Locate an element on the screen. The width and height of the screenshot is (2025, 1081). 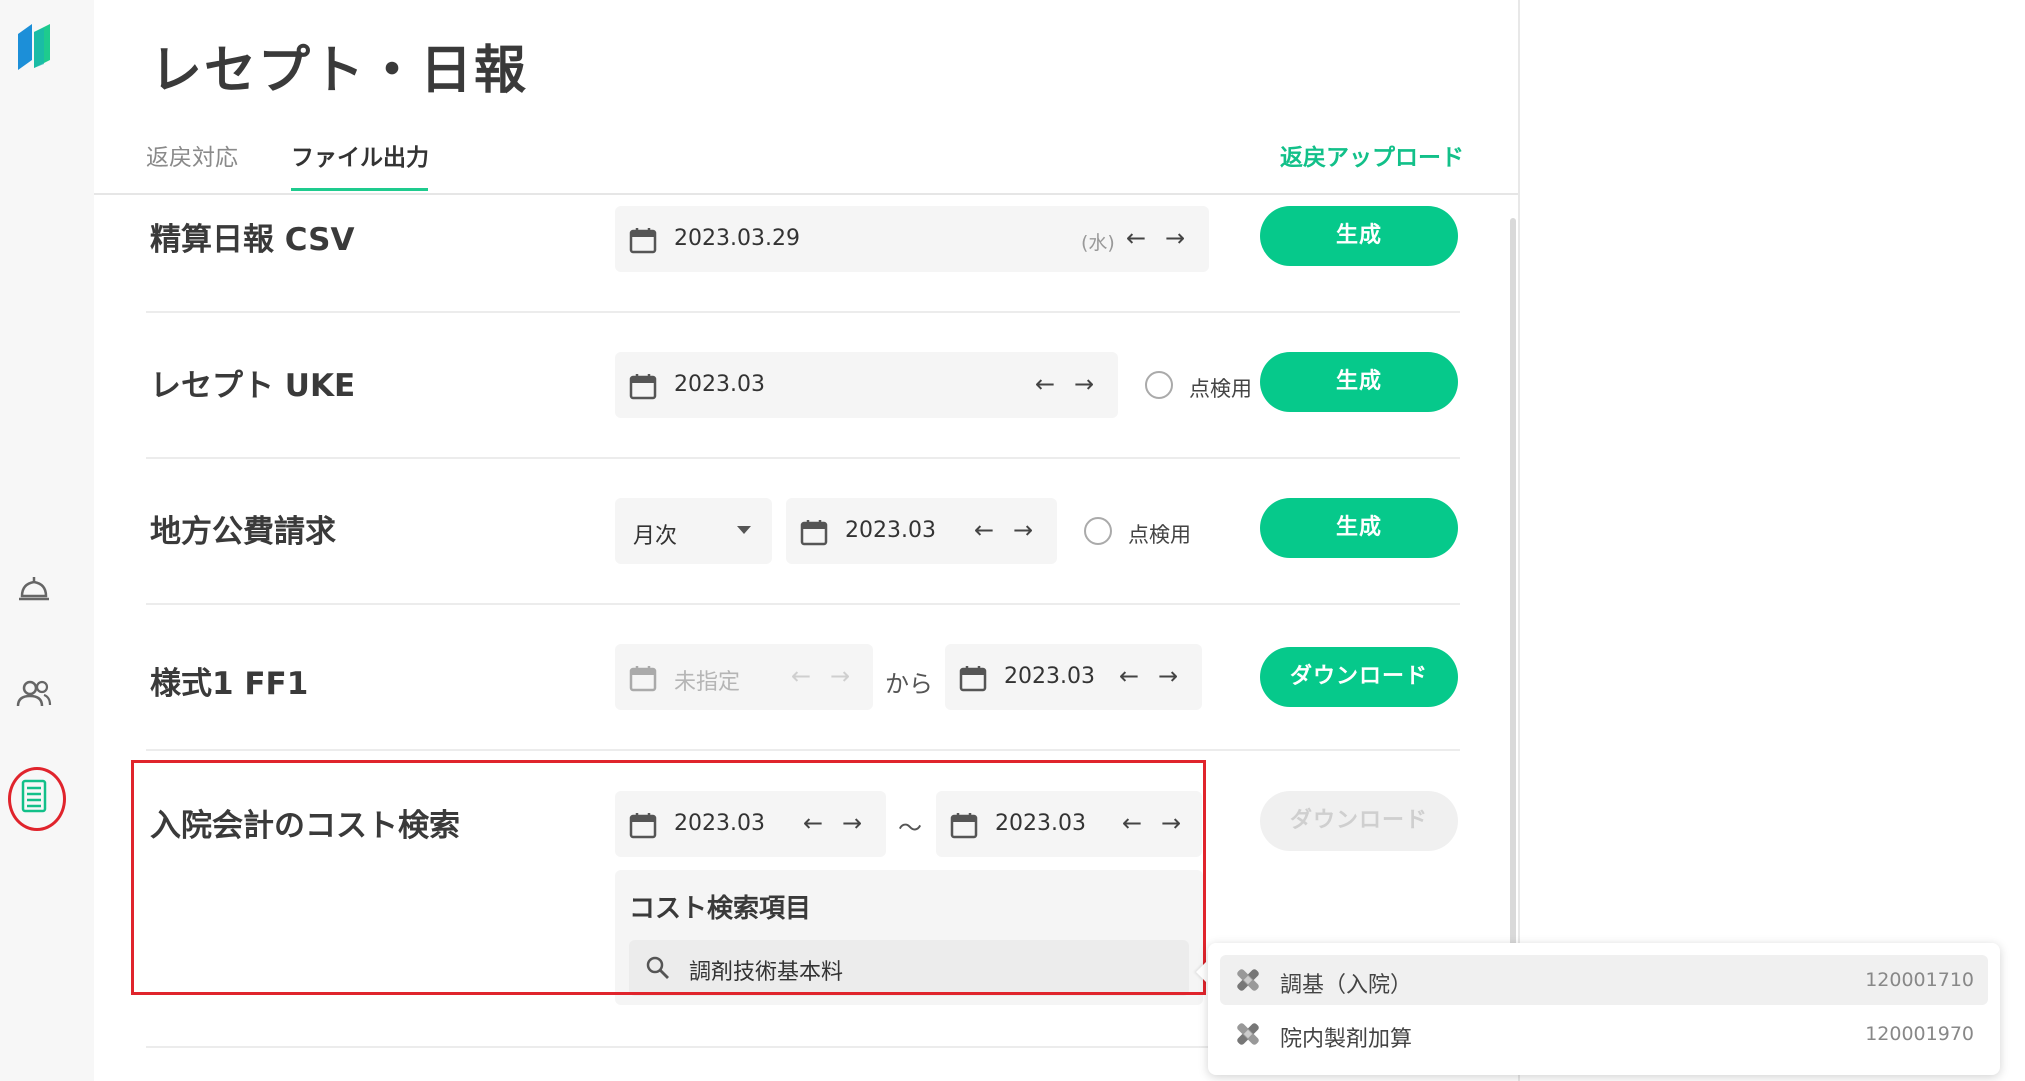
from-label: から is located at coordinates (909, 684).